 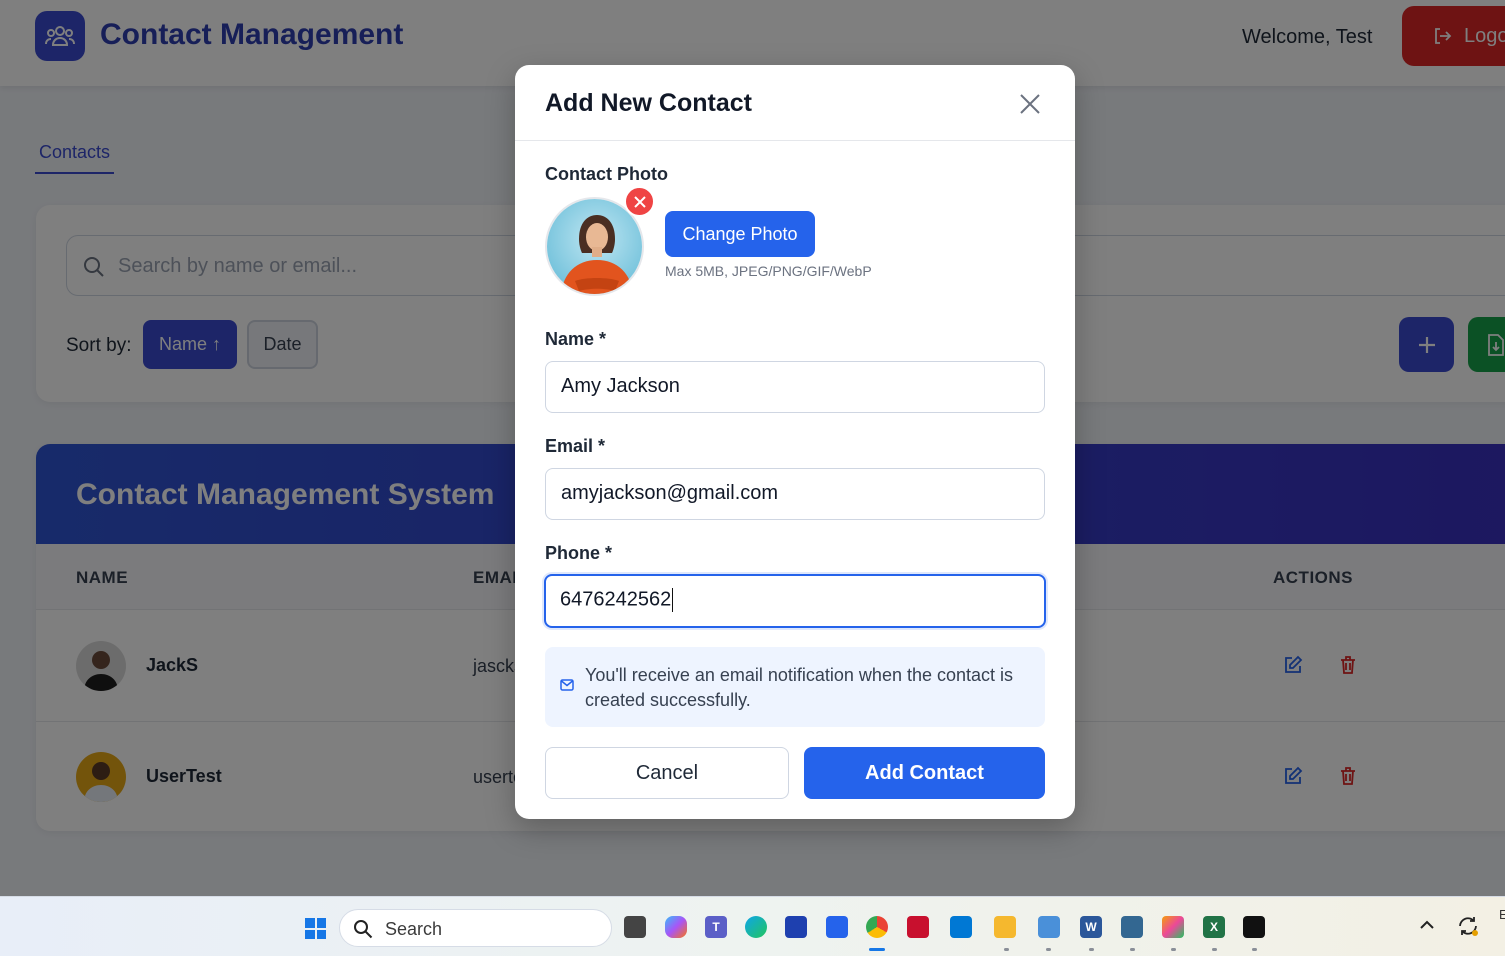 I want to click on chevron-up-icon, so click(x=1427, y=927).